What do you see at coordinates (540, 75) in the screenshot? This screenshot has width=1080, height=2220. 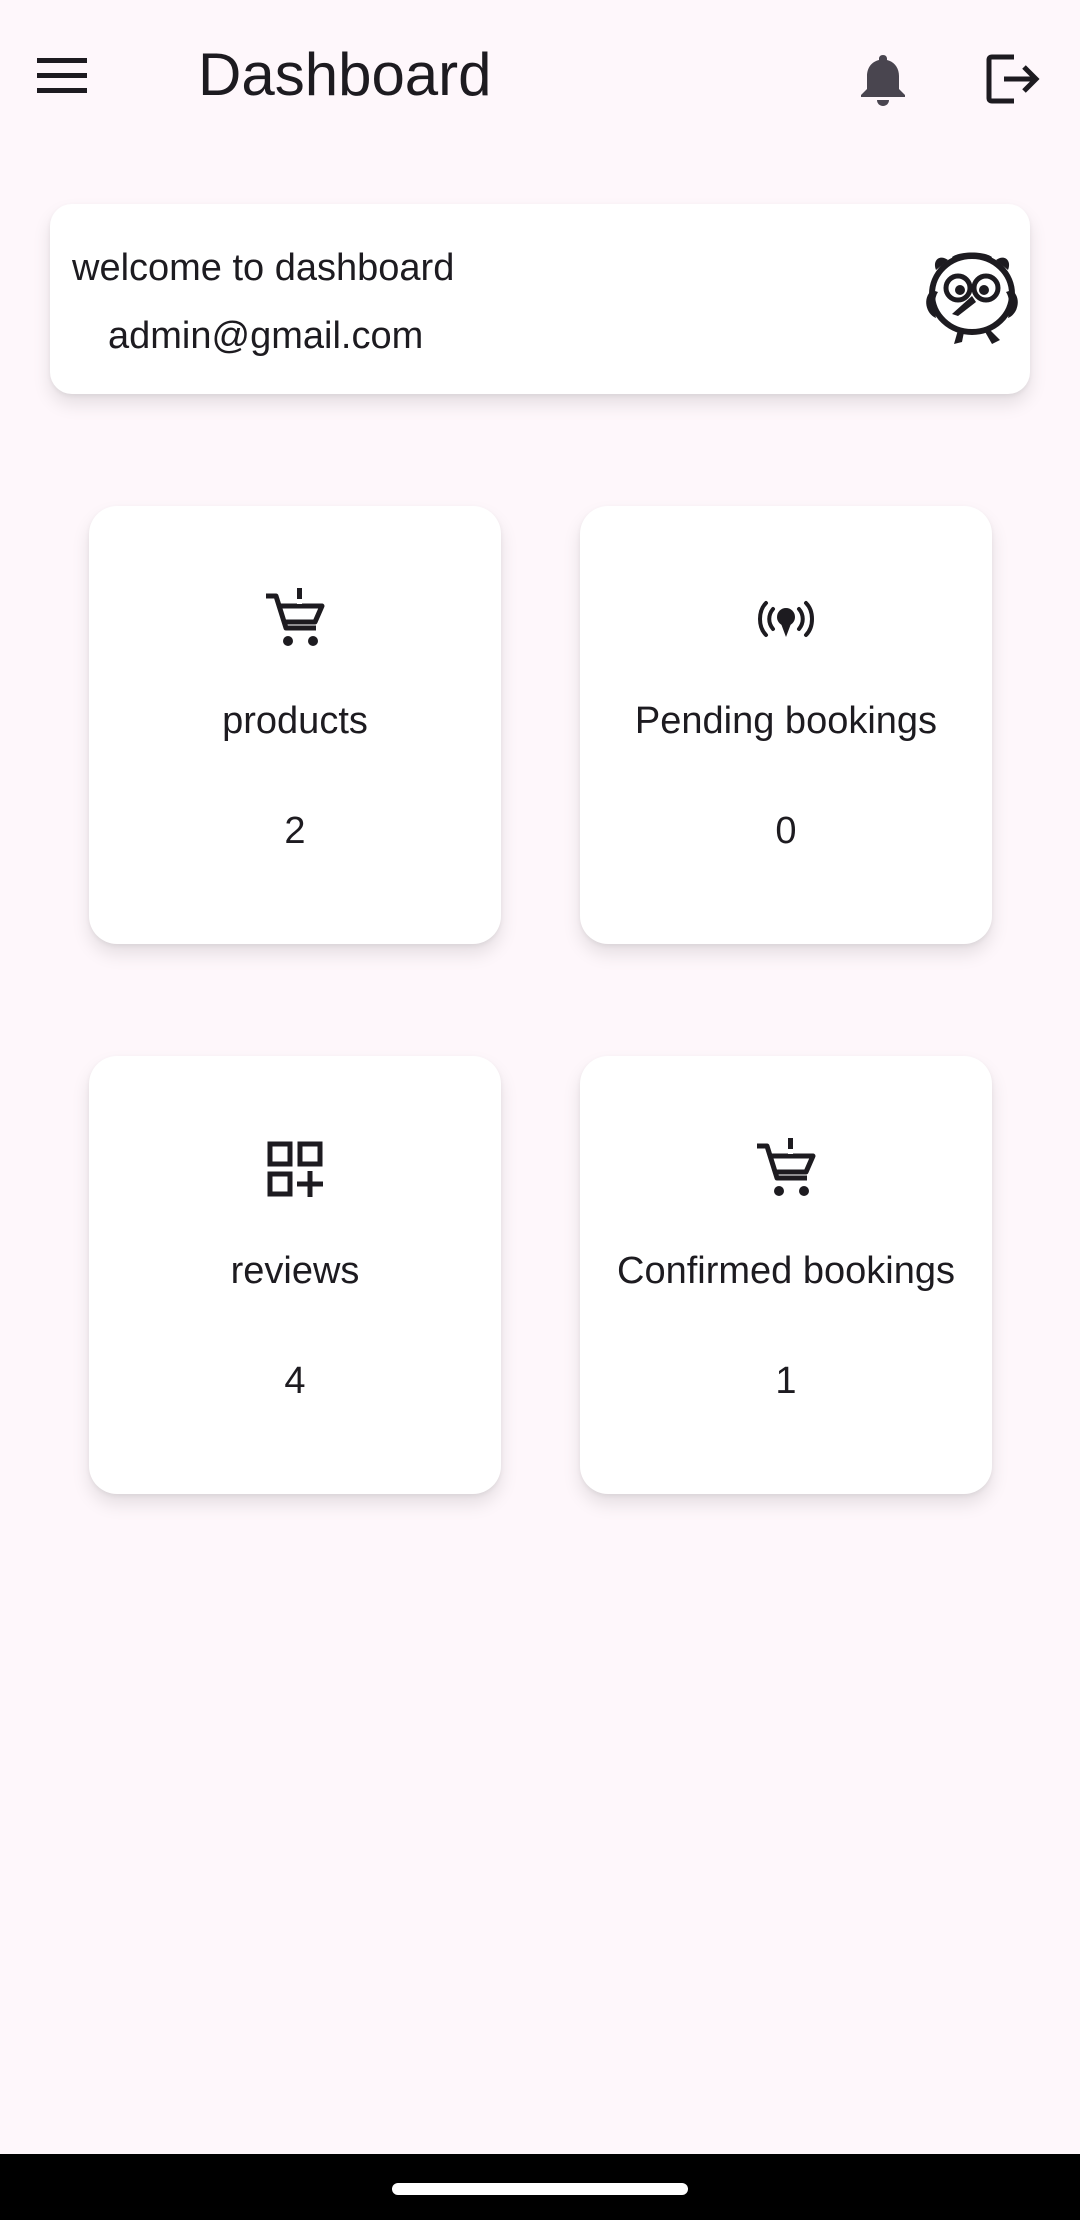 I see `app-bar: Dashboard` at bounding box center [540, 75].